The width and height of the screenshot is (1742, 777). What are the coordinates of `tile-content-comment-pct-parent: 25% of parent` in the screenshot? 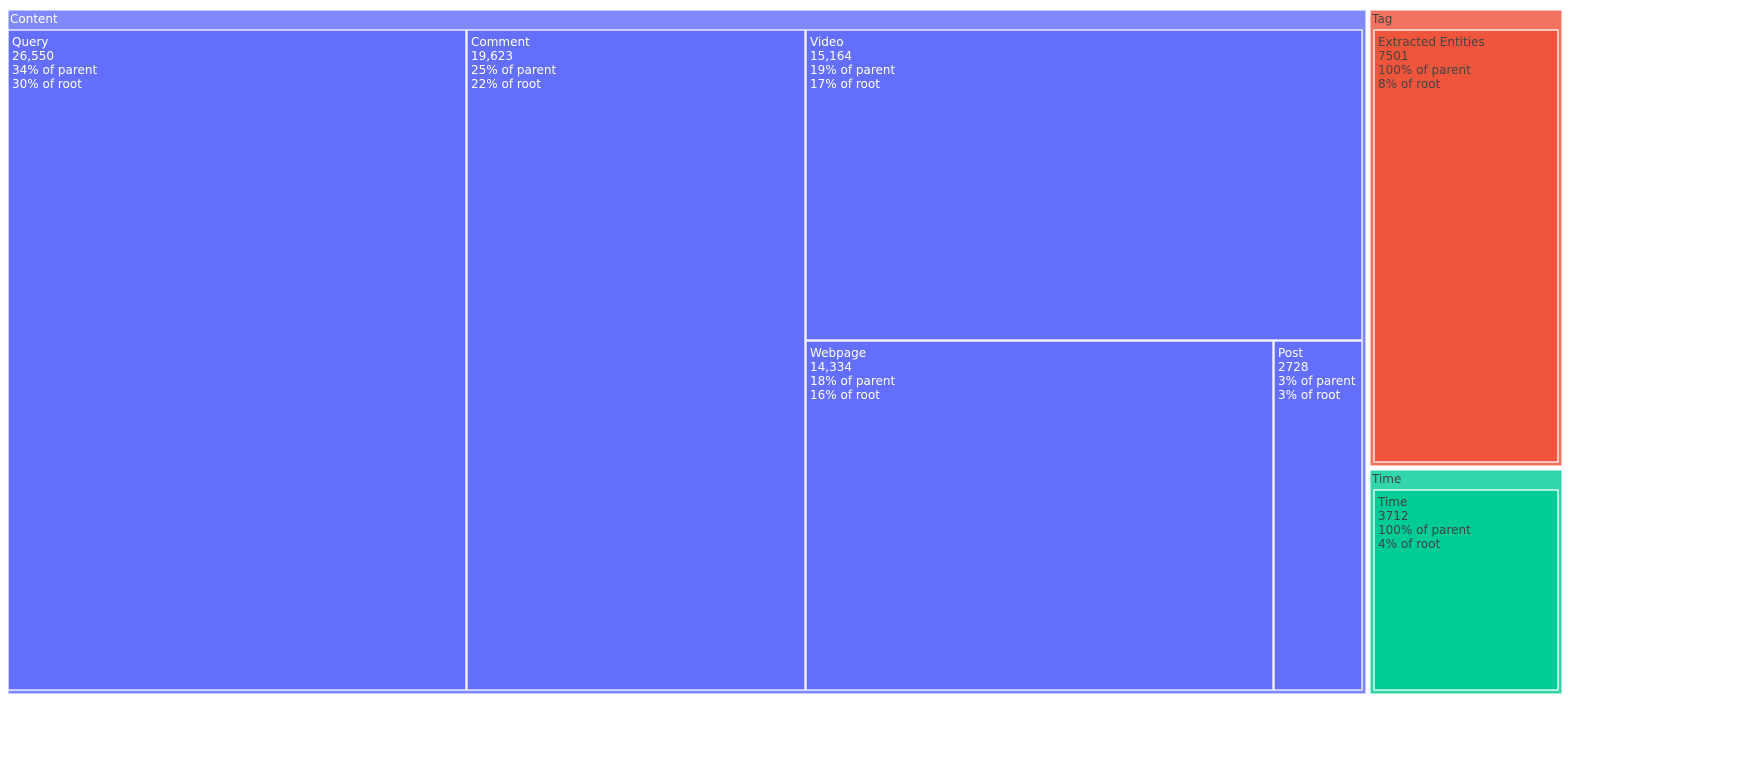 It's located at (513, 70).